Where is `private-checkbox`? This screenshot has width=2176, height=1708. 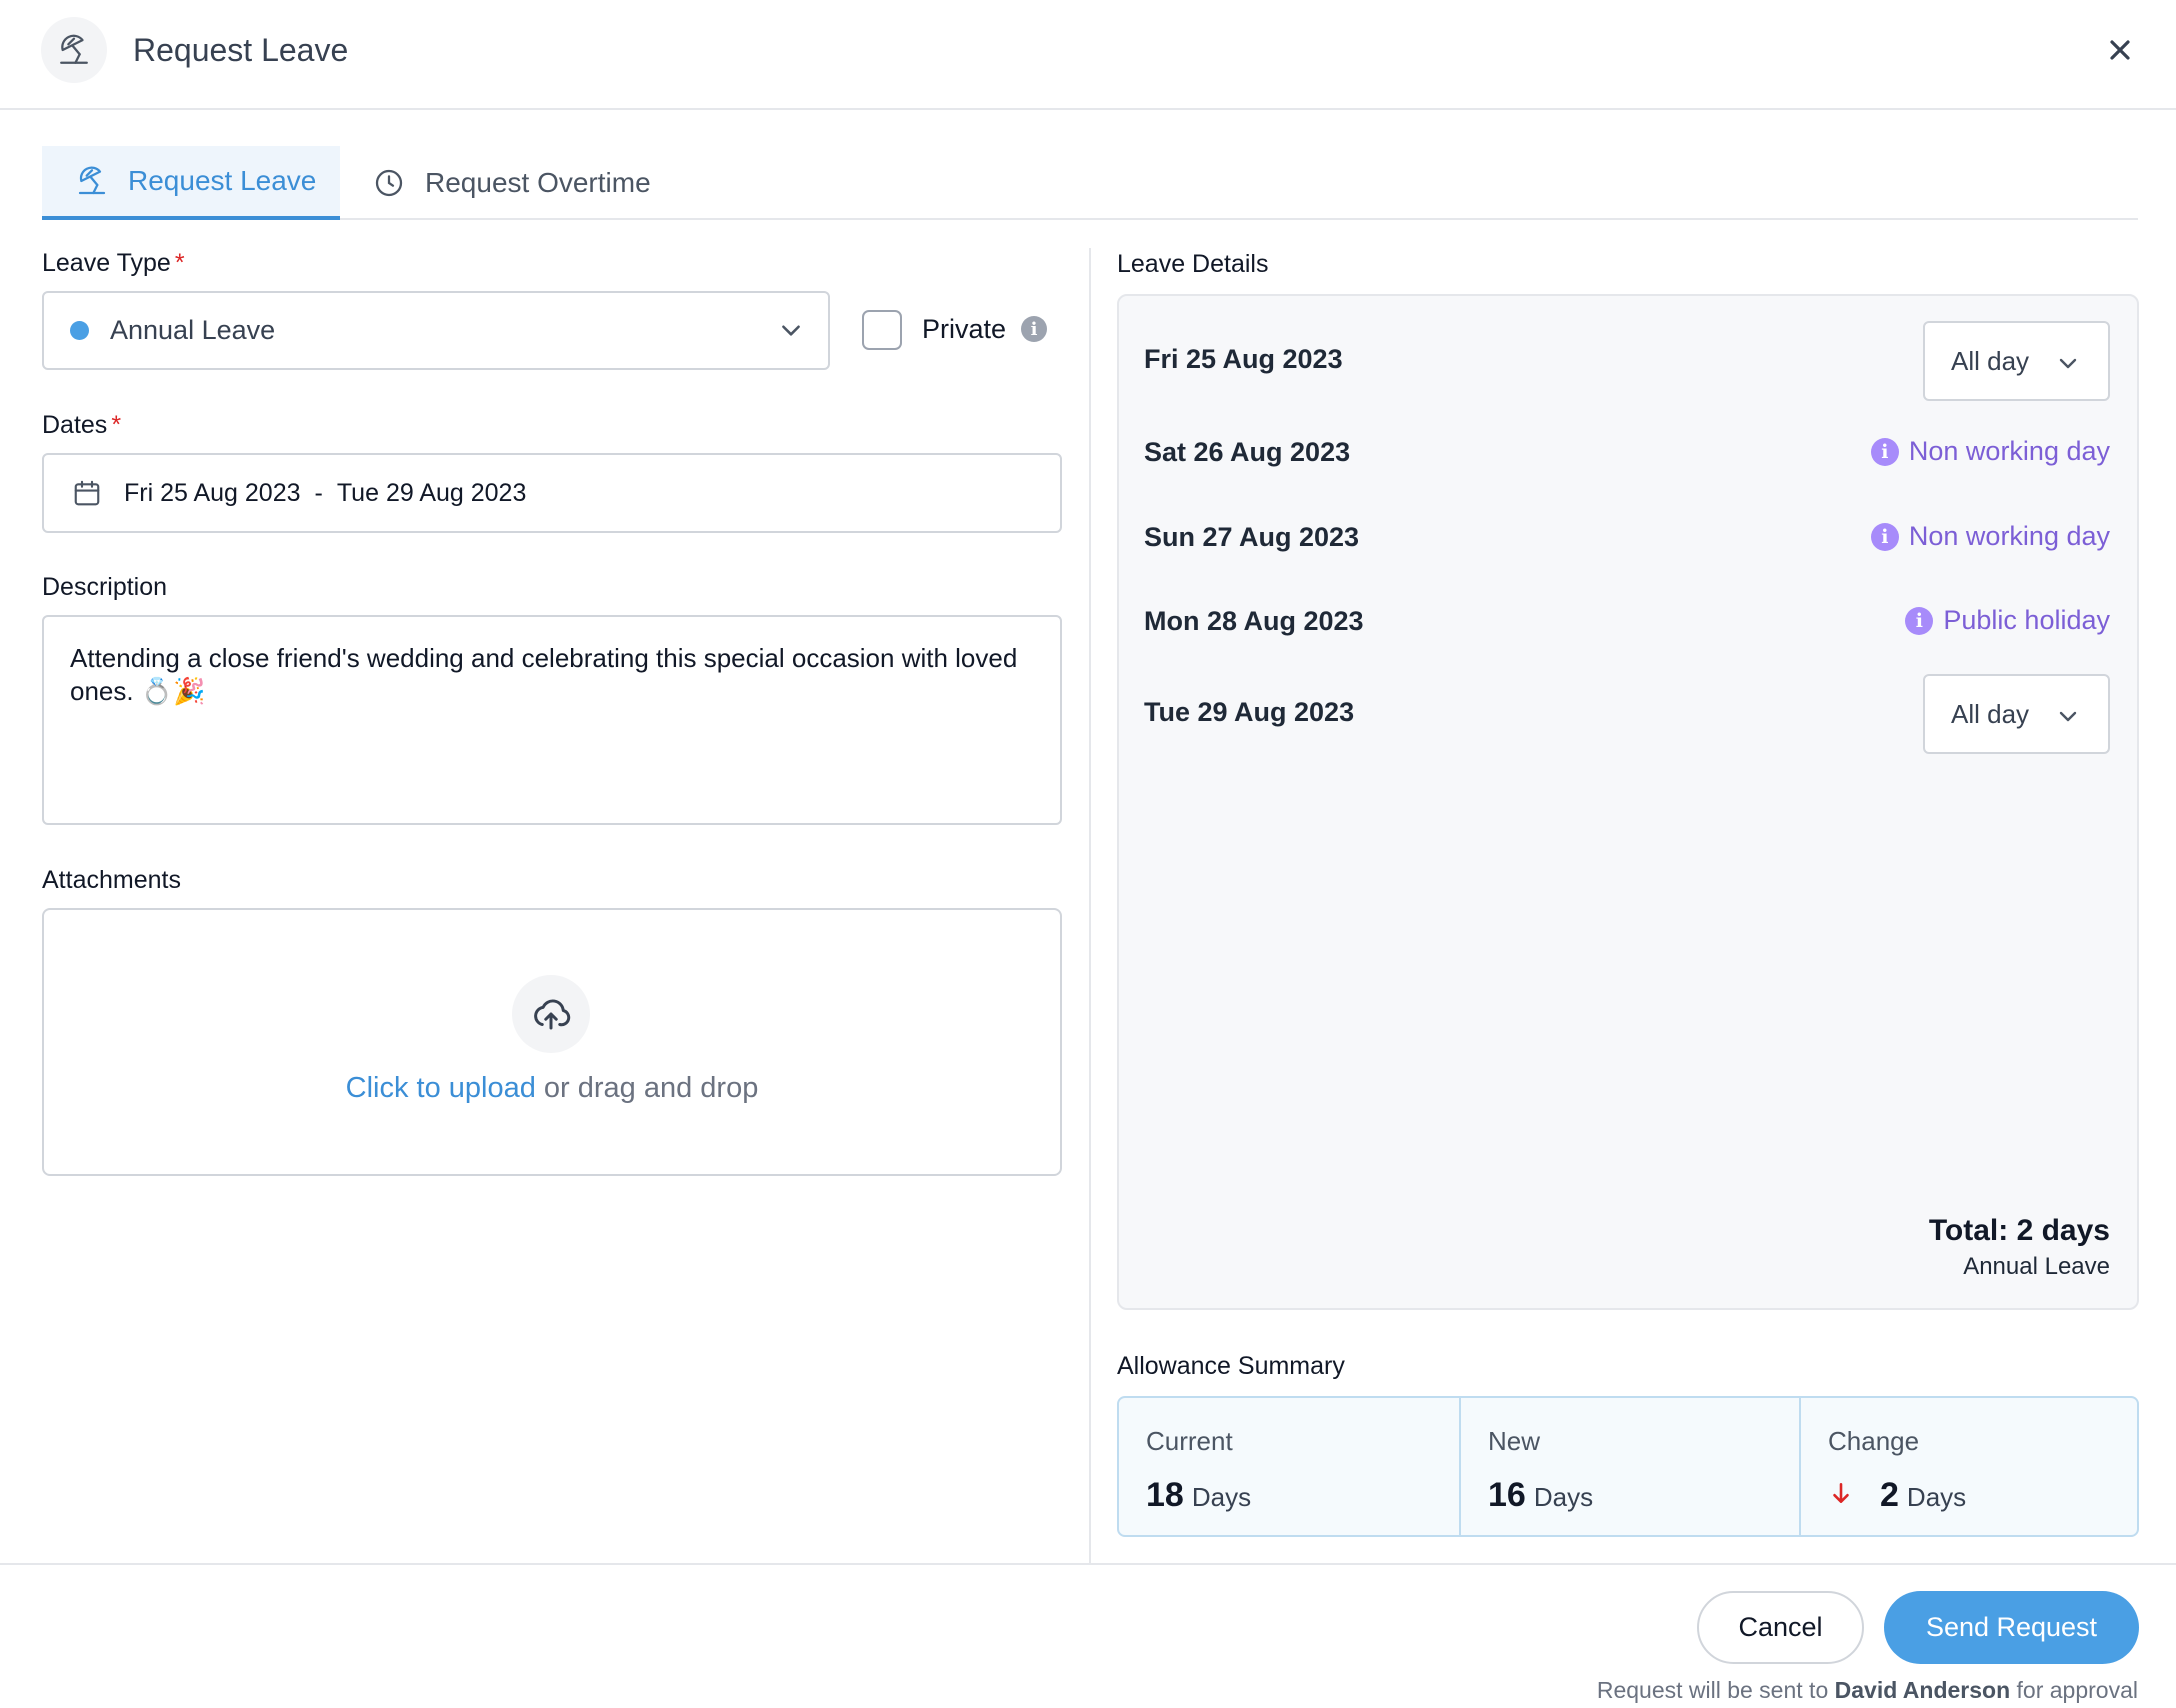 private-checkbox is located at coordinates (882, 330).